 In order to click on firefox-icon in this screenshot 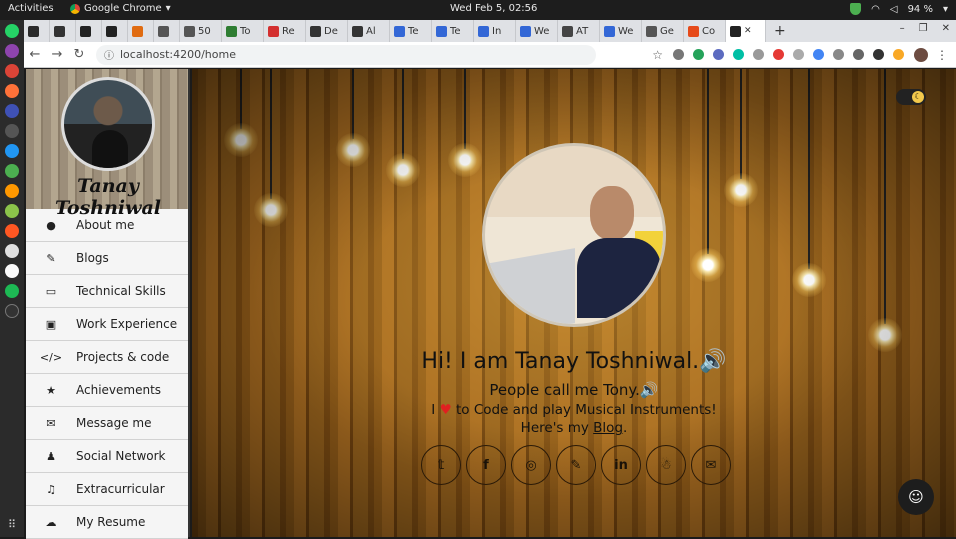, I will do `click(12, 91)`.